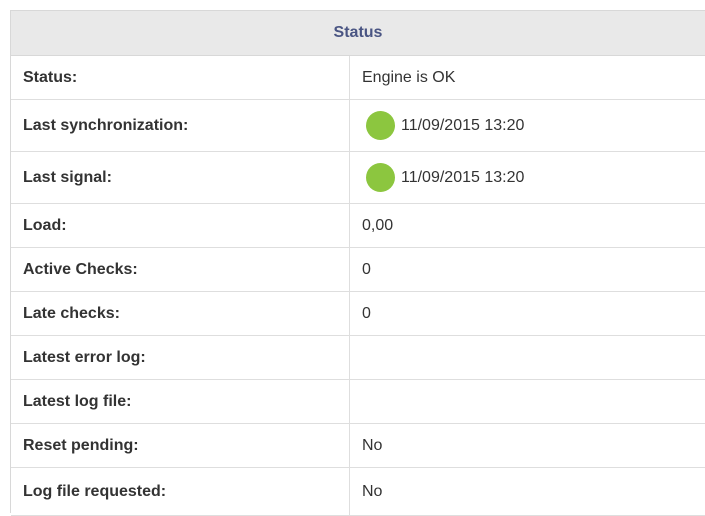  What do you see at coordinates (358, 78) in the screenshot?
I see `table-row-status: Status: Engine is OK` at bounding box center [358, 78].